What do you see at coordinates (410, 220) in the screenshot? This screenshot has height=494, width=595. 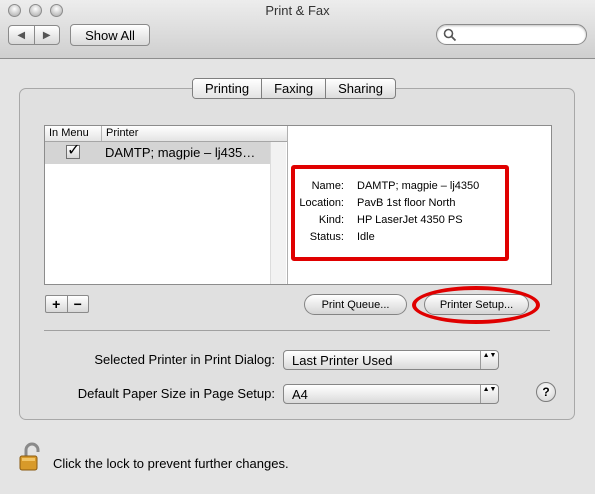 I see `info-value-kind: HP LaserJet 4350 PS` at bounding box center [410, 220].